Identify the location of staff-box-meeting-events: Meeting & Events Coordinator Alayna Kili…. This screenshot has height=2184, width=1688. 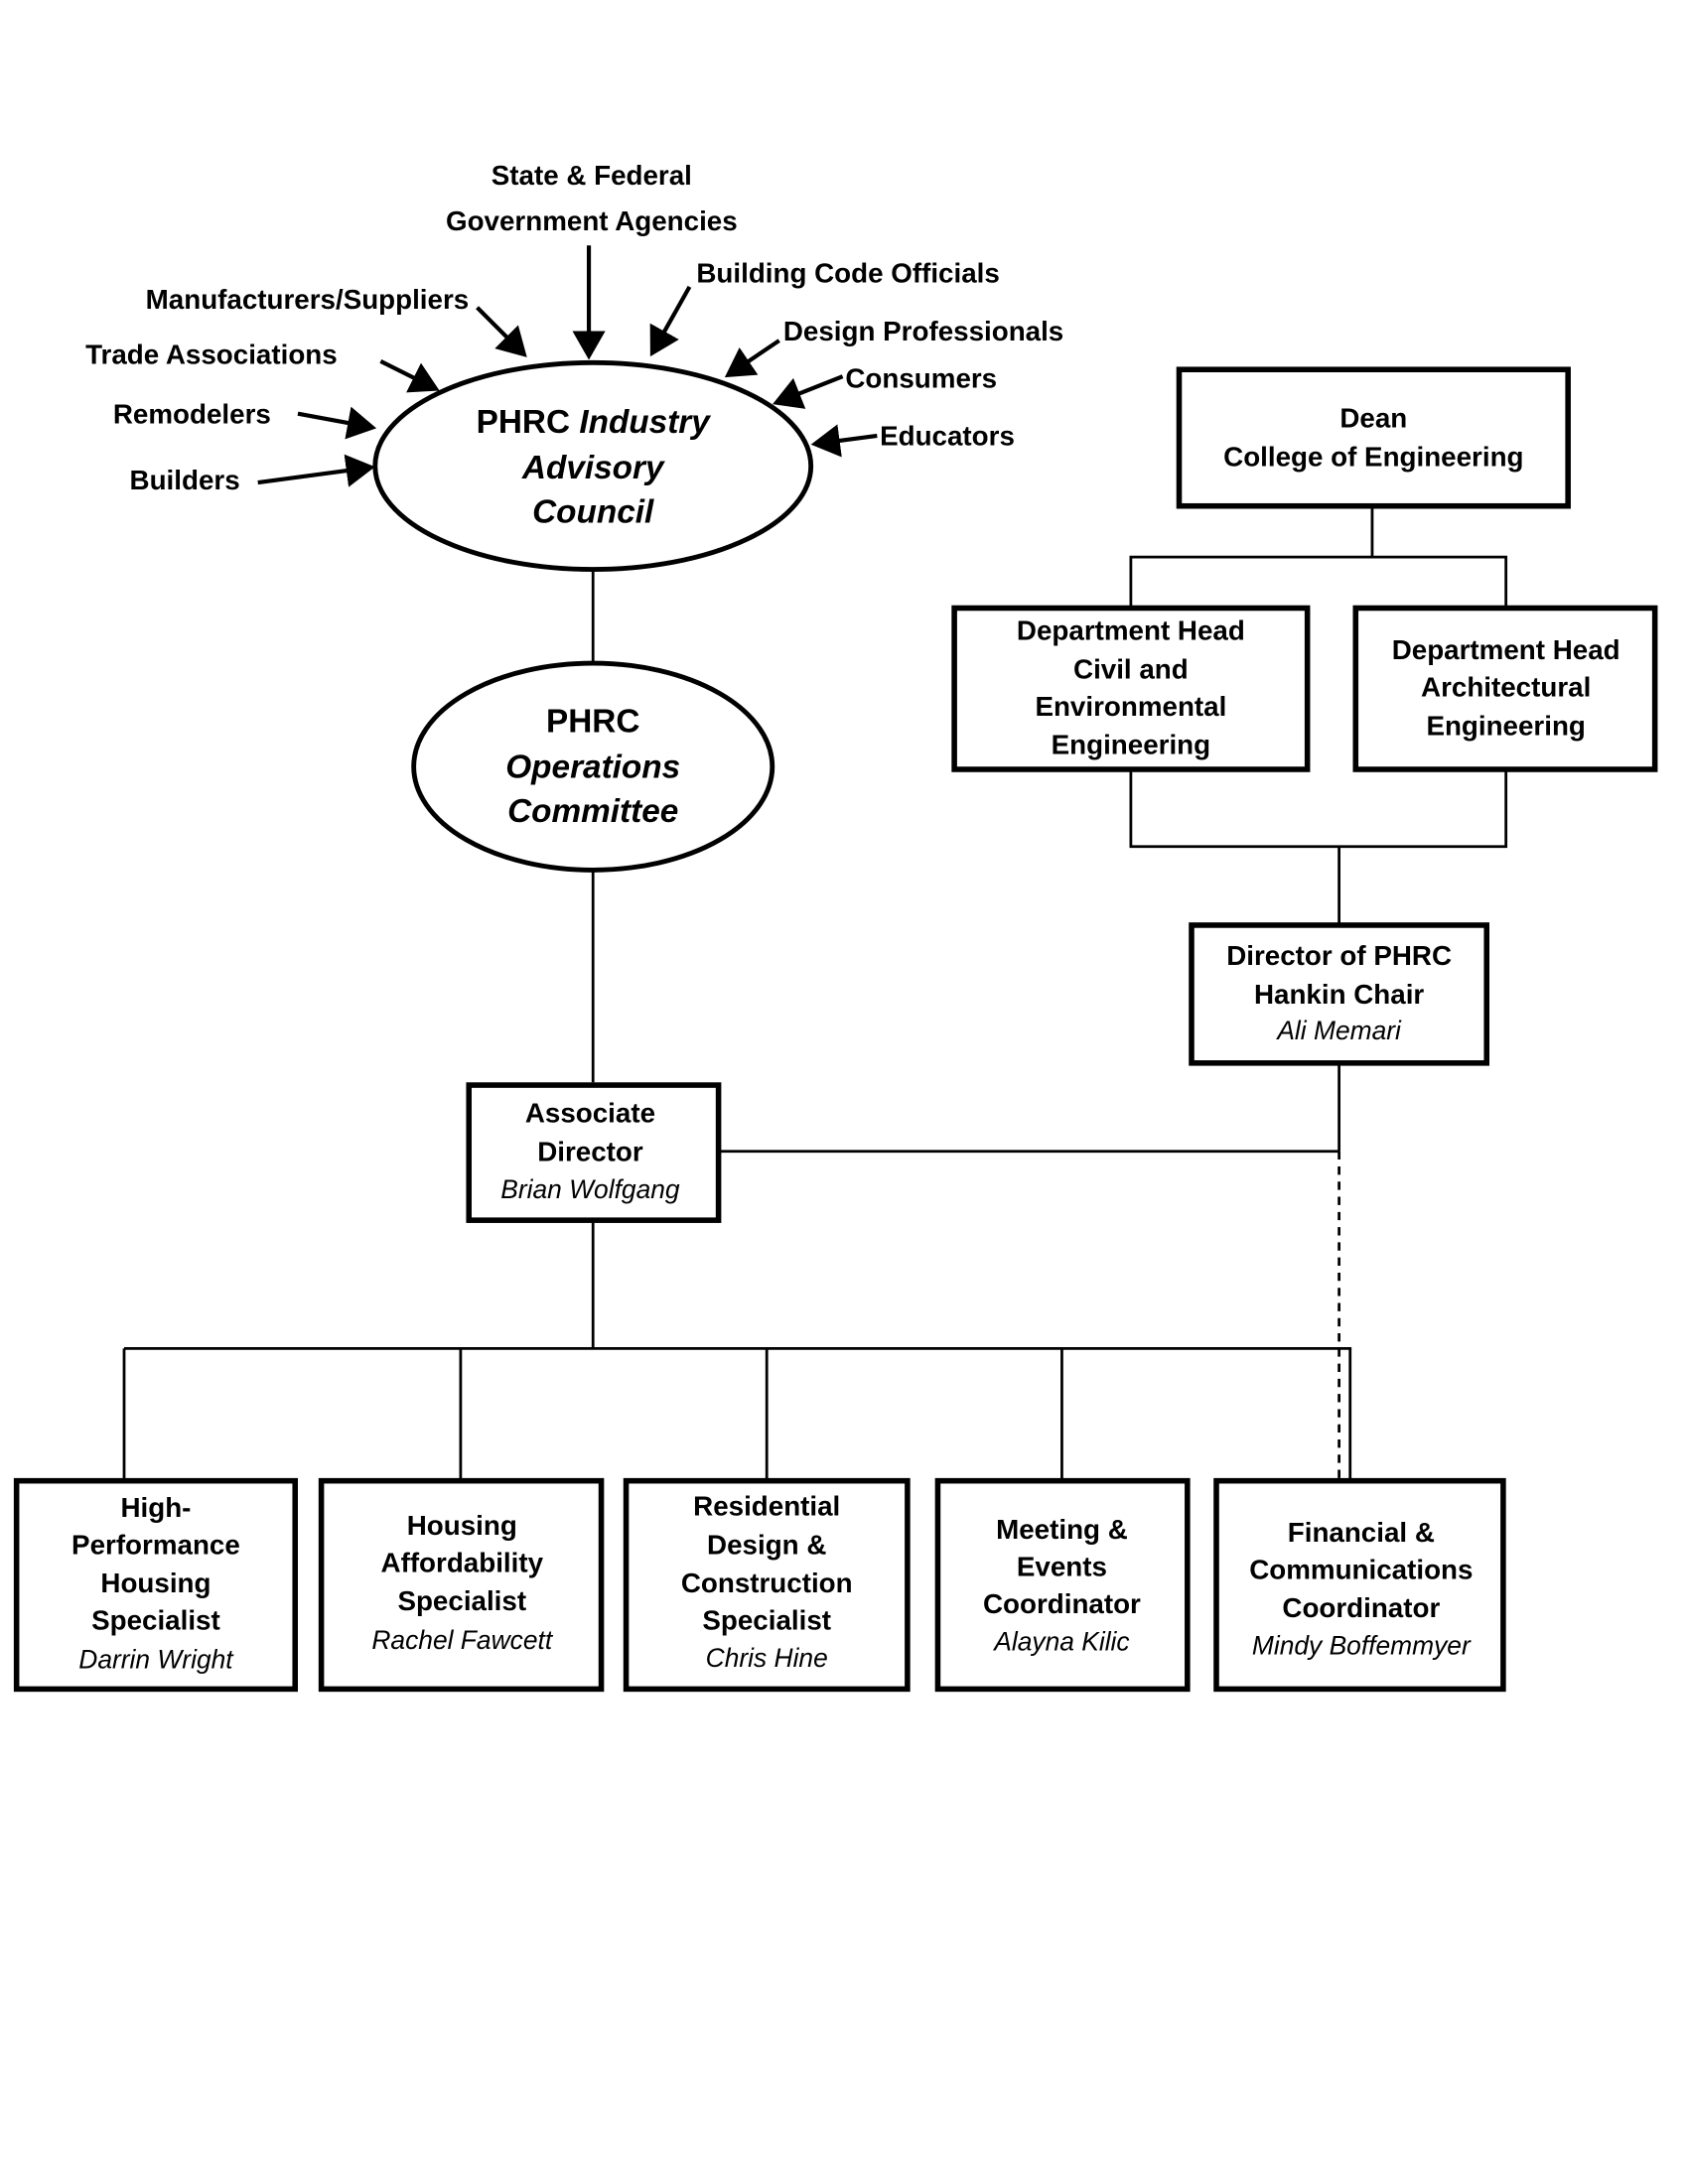
(1062, 1585).